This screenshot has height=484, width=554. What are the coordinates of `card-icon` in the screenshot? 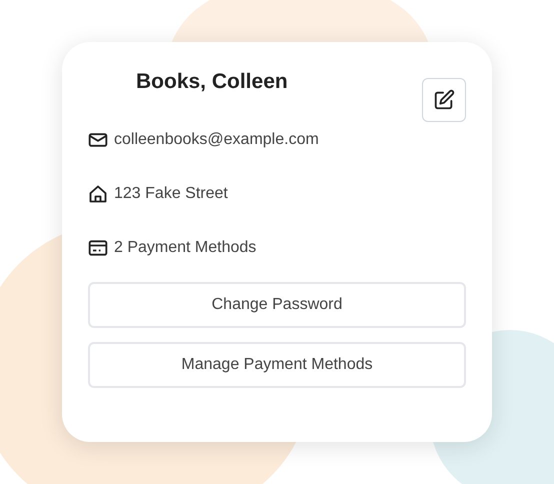 It's located at (98, 248).